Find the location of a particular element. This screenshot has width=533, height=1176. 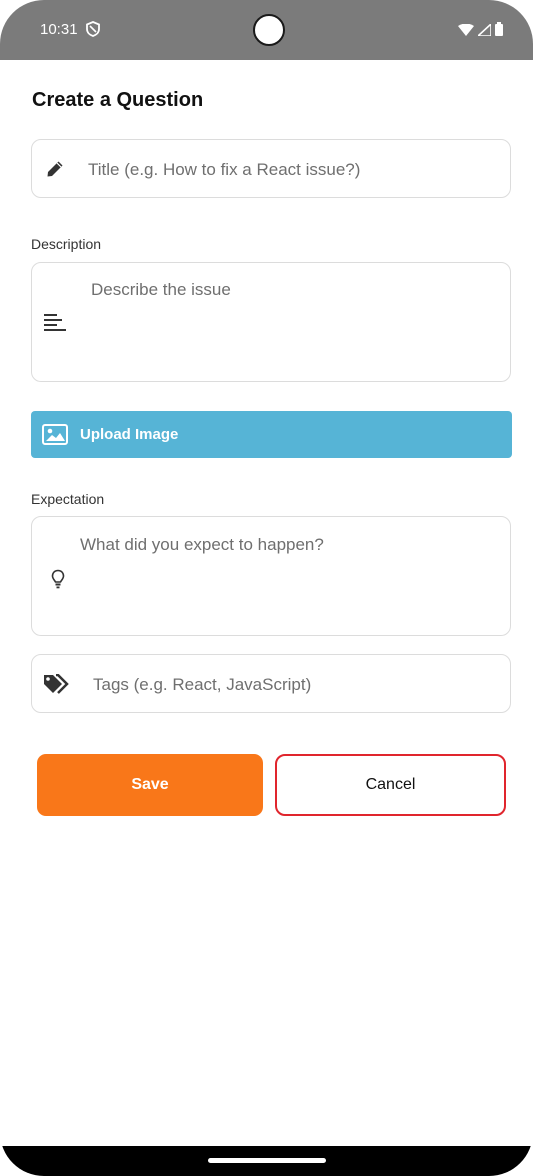

cancel-button-label: Cancel is located at coordinates (390, 784).